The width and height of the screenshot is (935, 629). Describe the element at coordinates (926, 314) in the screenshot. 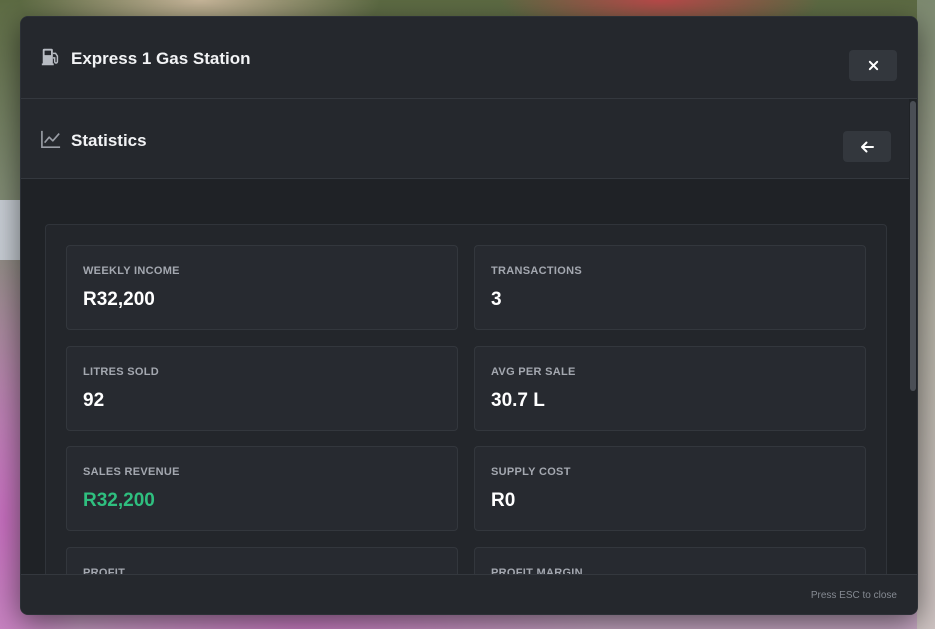

I see `background-scenery` at that location.